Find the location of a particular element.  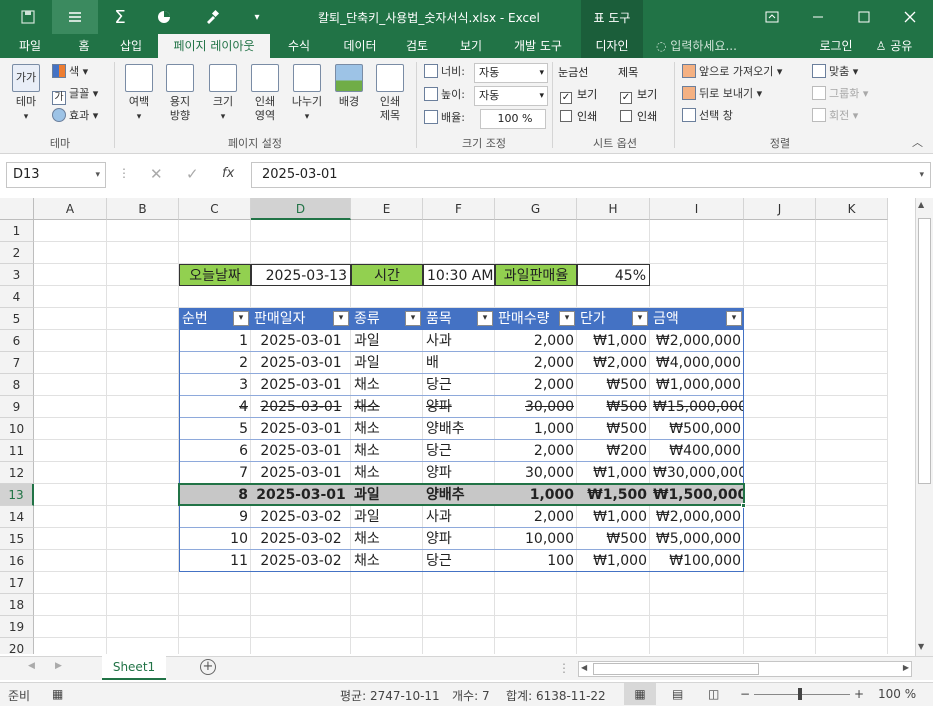

table-header-6: 단가 ▾ is located at coordinates (613, 319).